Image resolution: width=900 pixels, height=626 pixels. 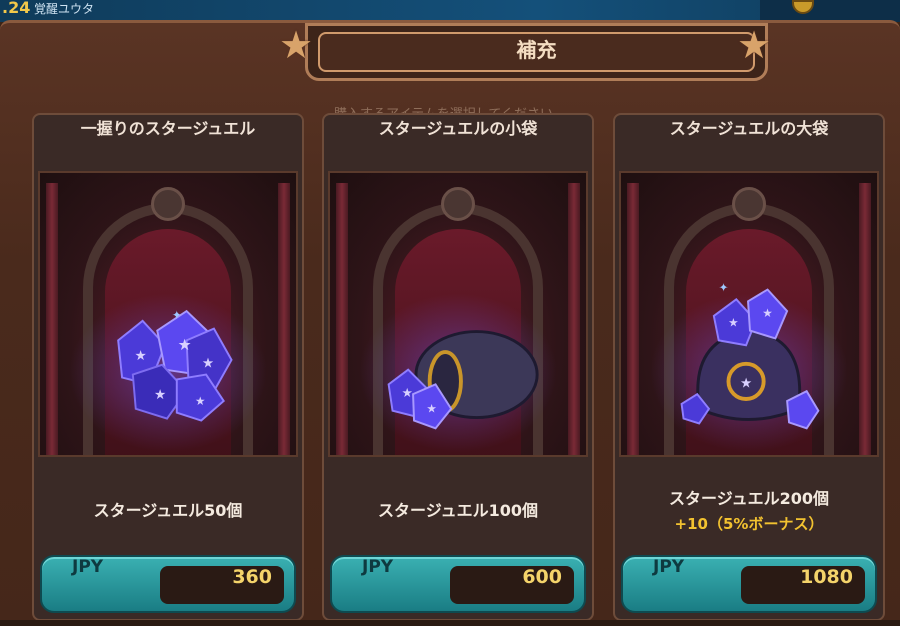 I want to click on product-description: スタージュエル100個, so click(x=458, y=509).